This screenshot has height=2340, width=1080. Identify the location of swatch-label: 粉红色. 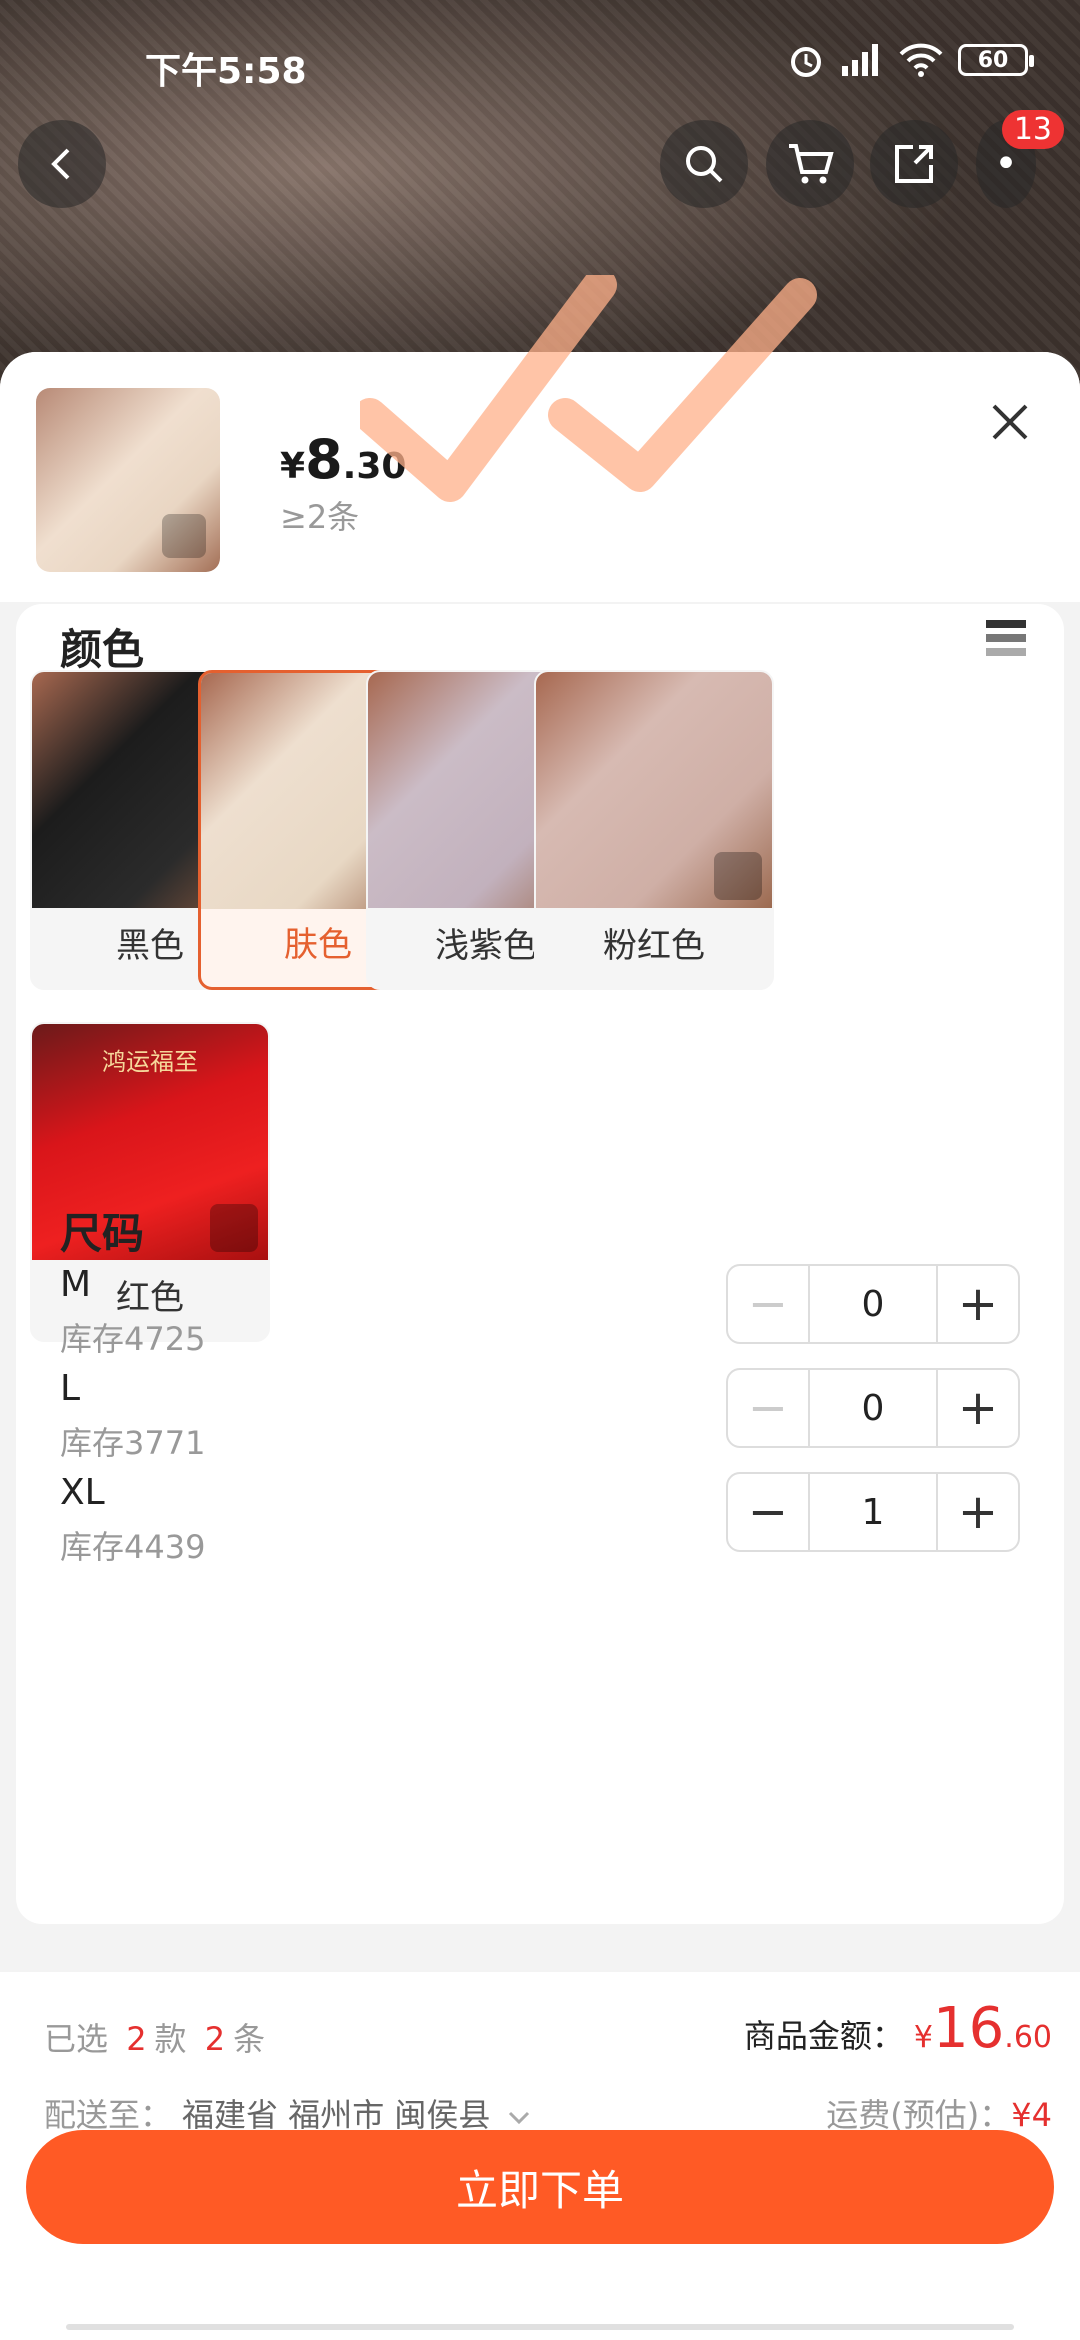
(654, 946).